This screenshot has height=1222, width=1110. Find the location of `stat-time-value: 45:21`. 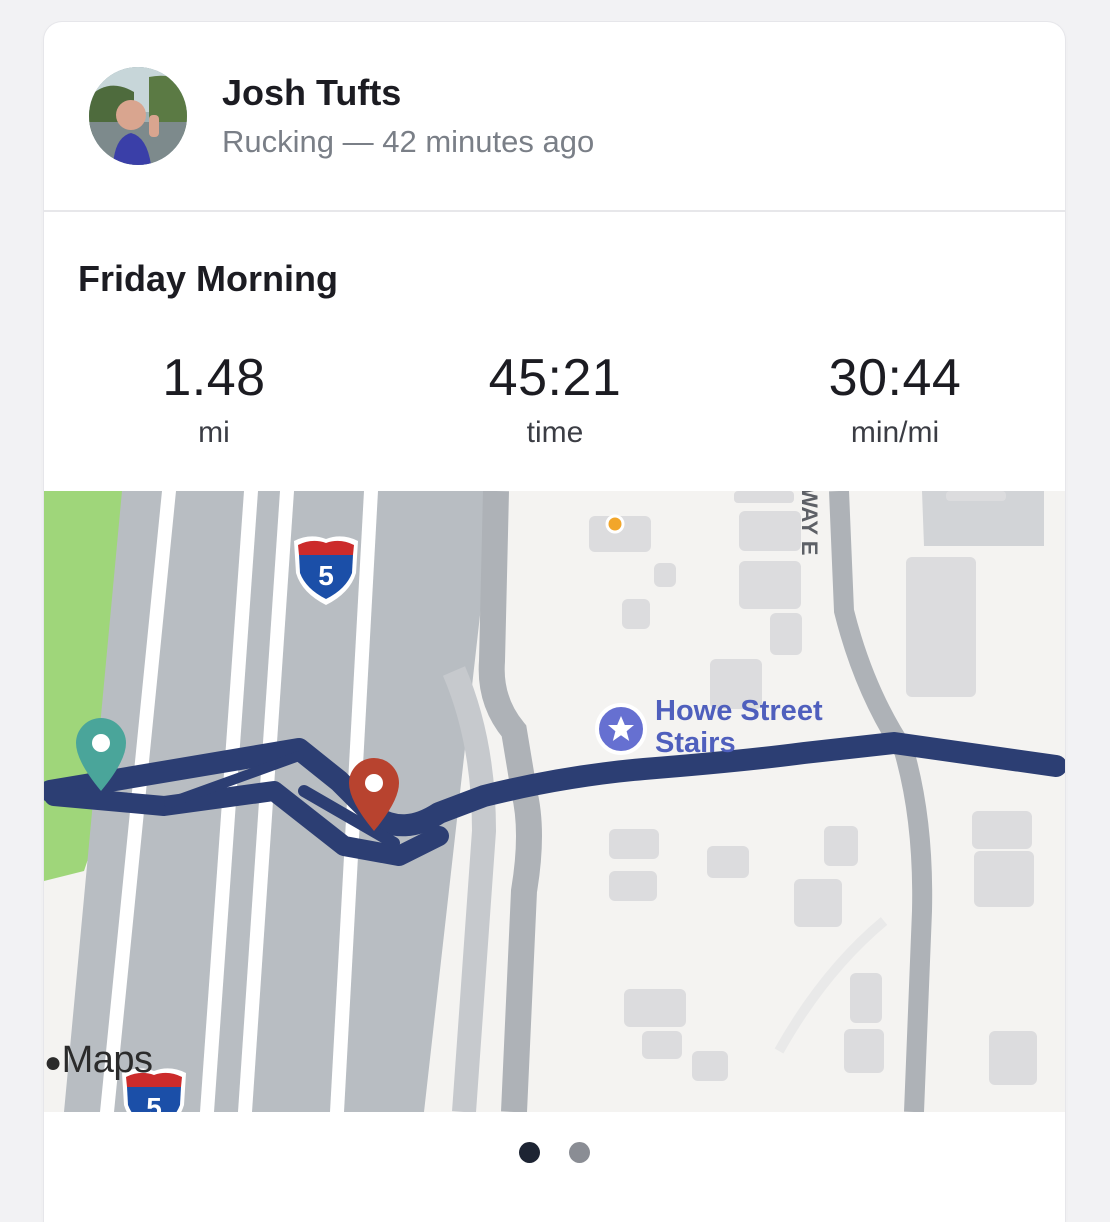

stat-time-value: 45:21 is located at coordinates (555, 378).